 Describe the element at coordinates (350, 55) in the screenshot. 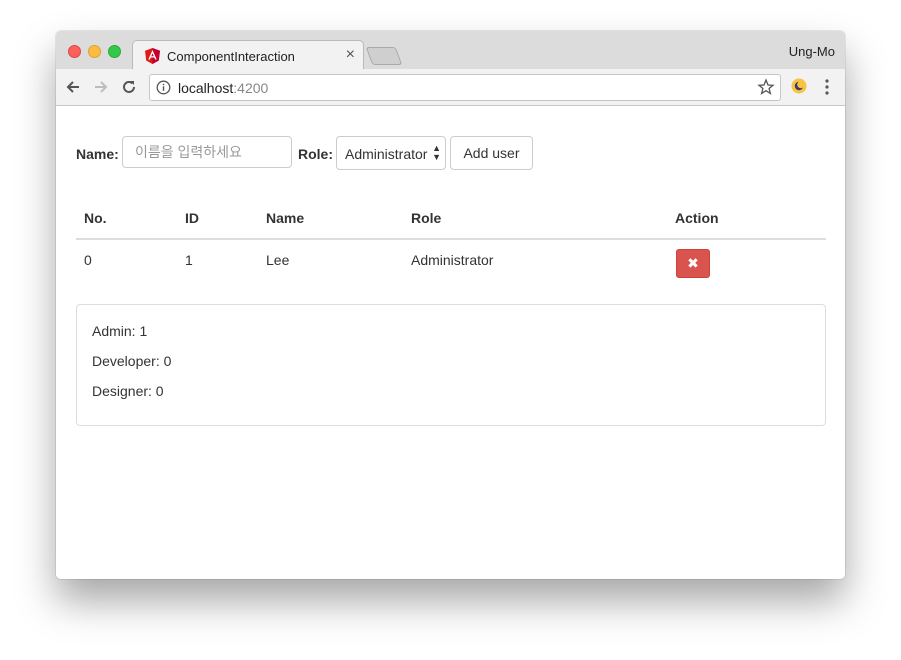

I see `tab-close-icon: ×` at that location.